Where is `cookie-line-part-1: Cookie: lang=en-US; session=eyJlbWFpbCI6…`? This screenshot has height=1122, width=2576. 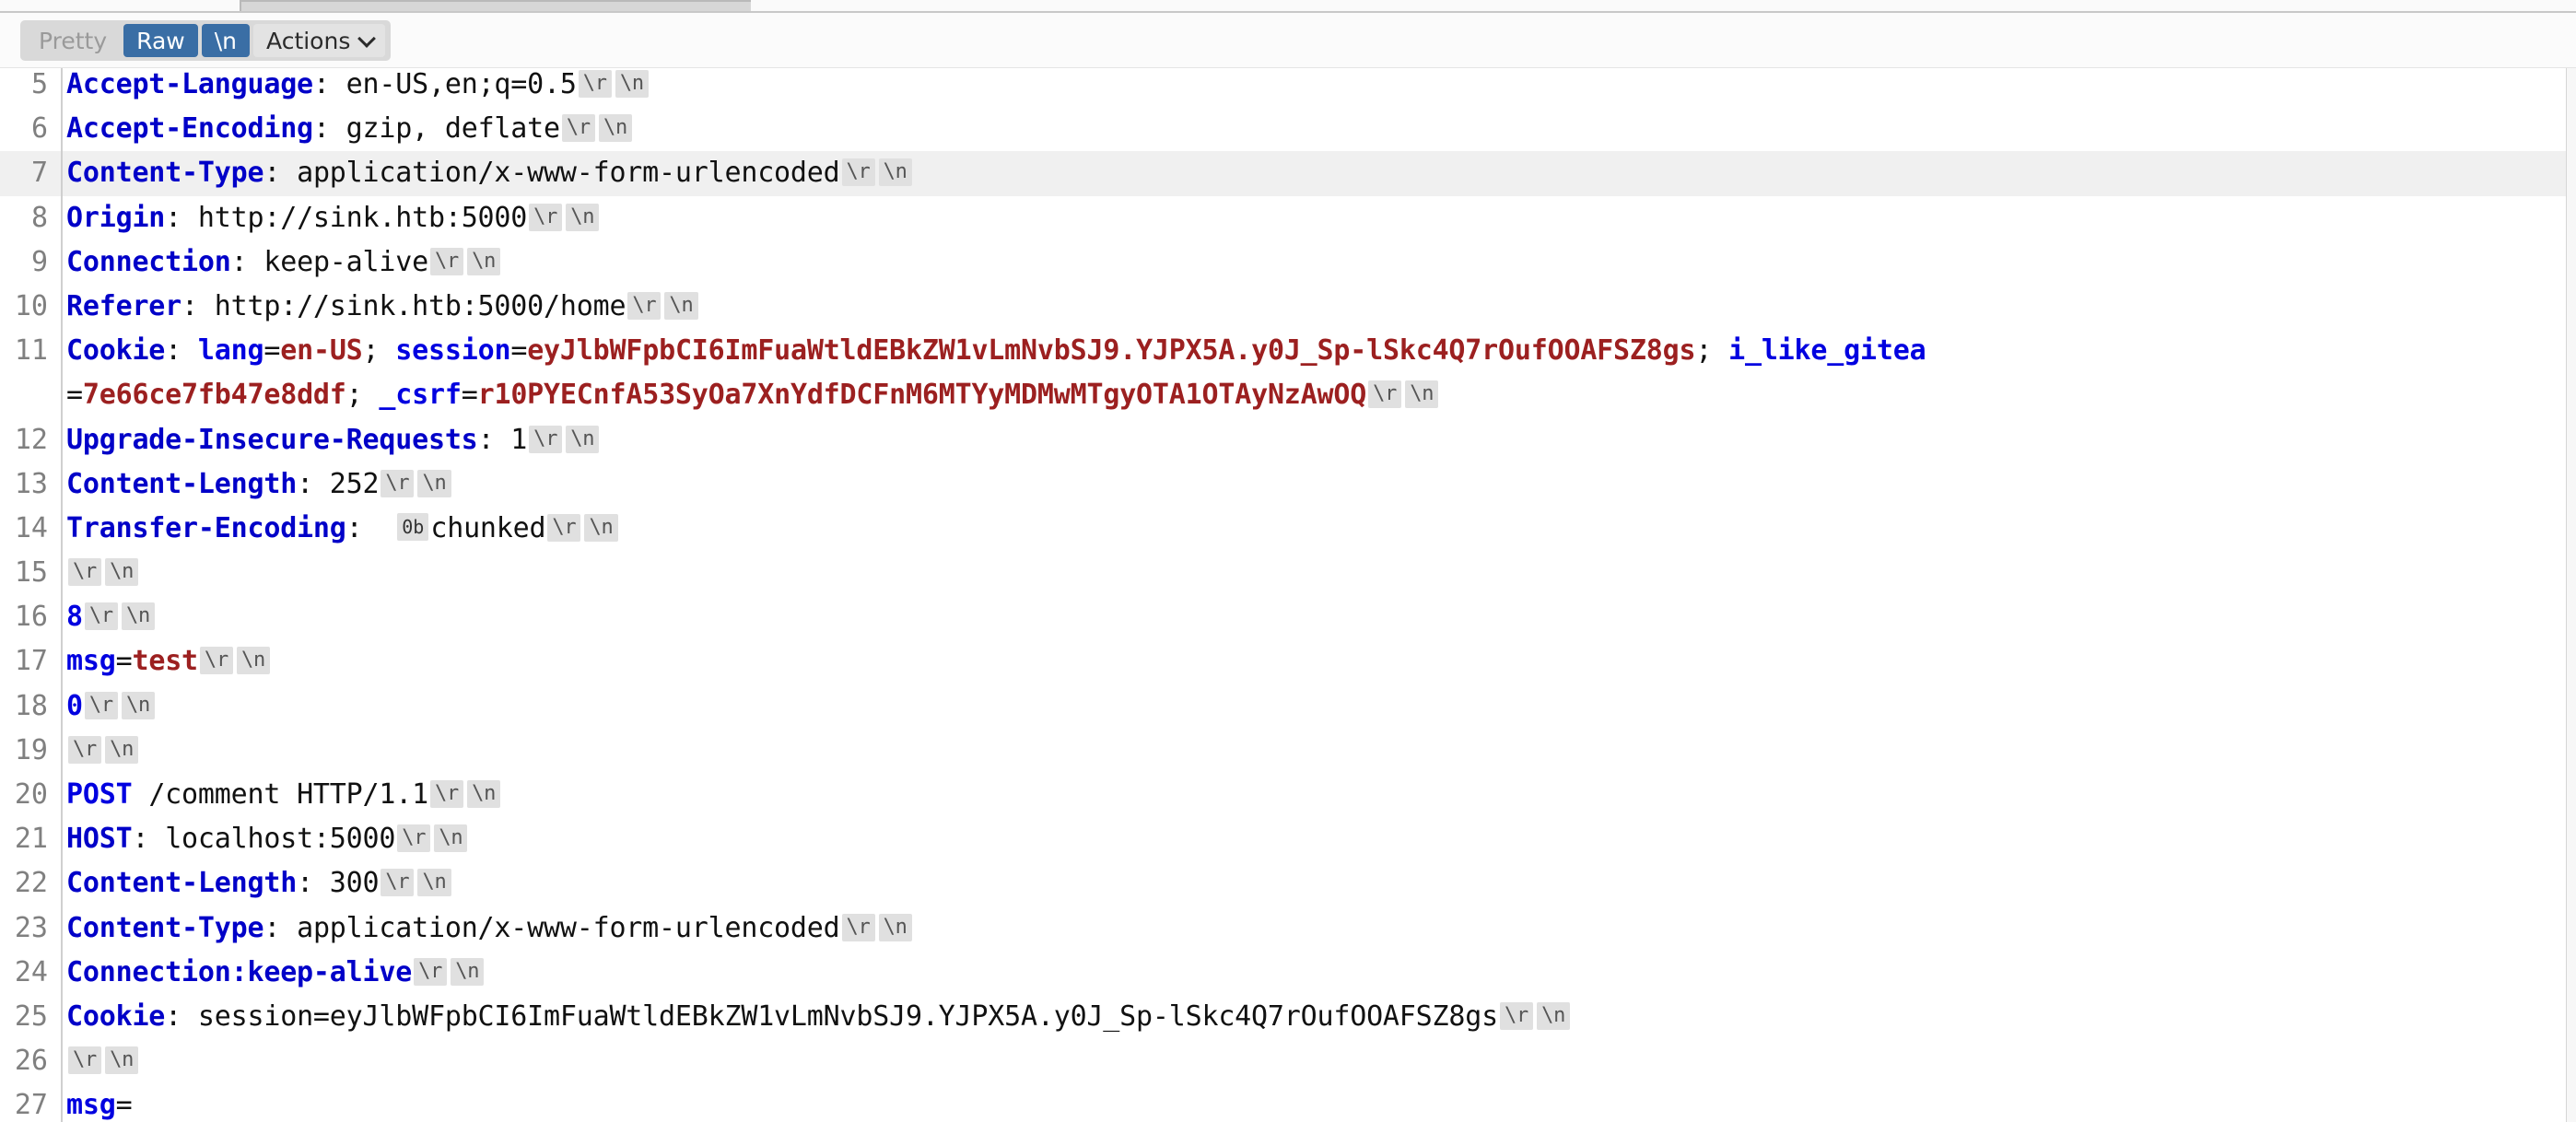
cookie-line-part-1: Cookie: lang=en-US; session=eyJlbWFpbCI6… is located at coordinates (1321, 351).